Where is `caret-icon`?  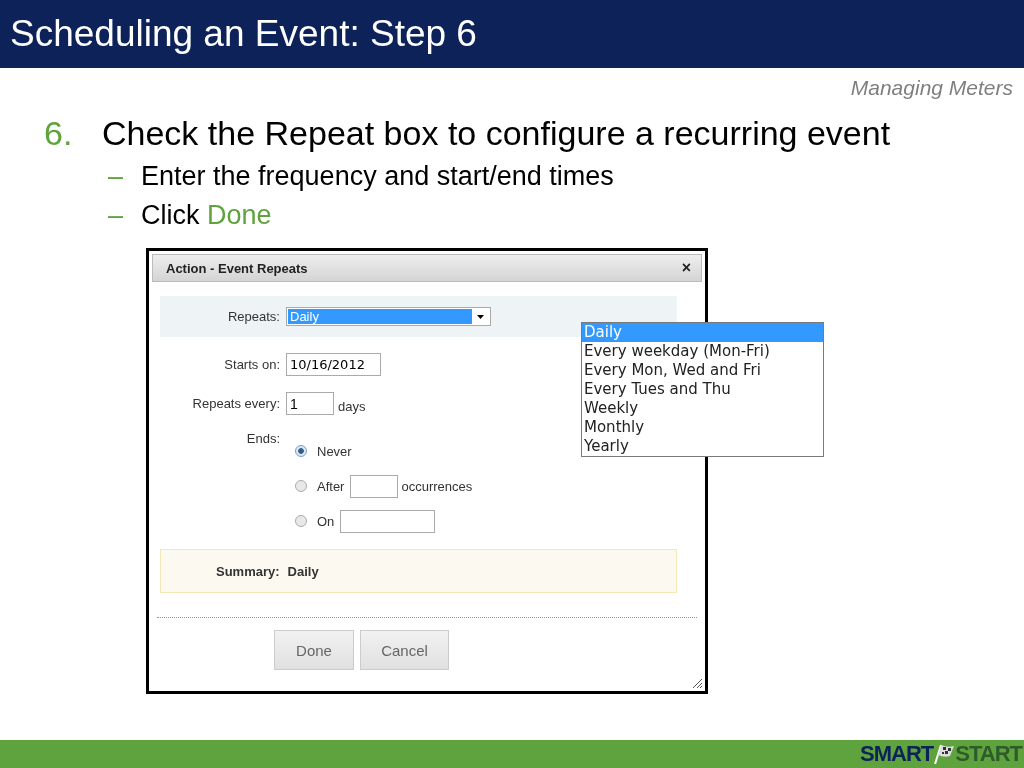 caret-icon is located at coordinates (480, 316).